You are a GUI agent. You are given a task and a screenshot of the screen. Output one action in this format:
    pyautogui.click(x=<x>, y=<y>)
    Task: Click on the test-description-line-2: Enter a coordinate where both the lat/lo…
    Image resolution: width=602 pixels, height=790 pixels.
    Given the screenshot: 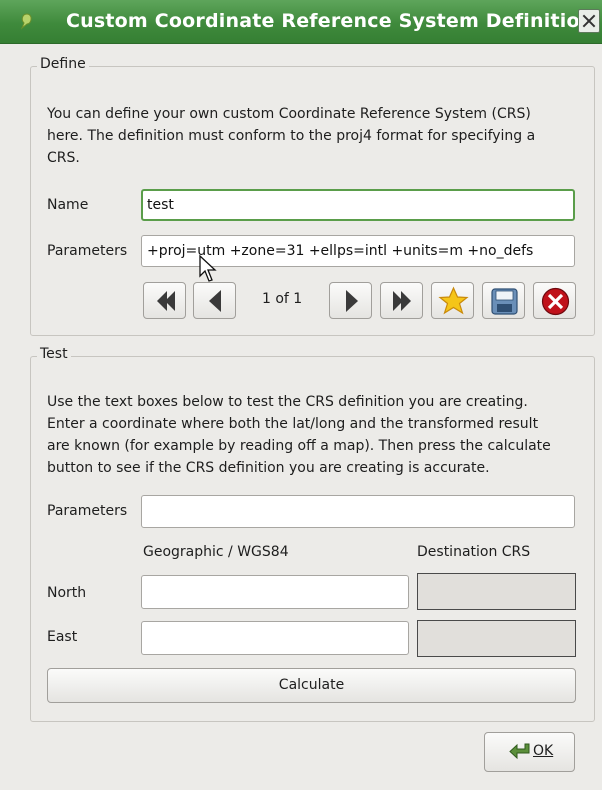 What is the action you would take?
    pyautogui.click(x=293, y=424)
    